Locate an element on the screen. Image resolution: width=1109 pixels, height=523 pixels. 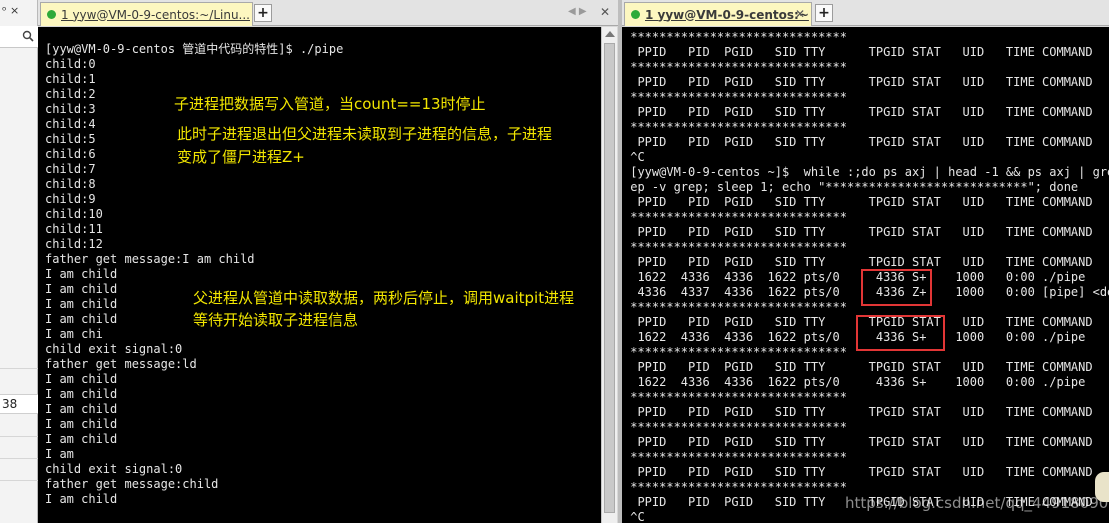
terminal-line: child:11 is located at coordinates (74, 229).